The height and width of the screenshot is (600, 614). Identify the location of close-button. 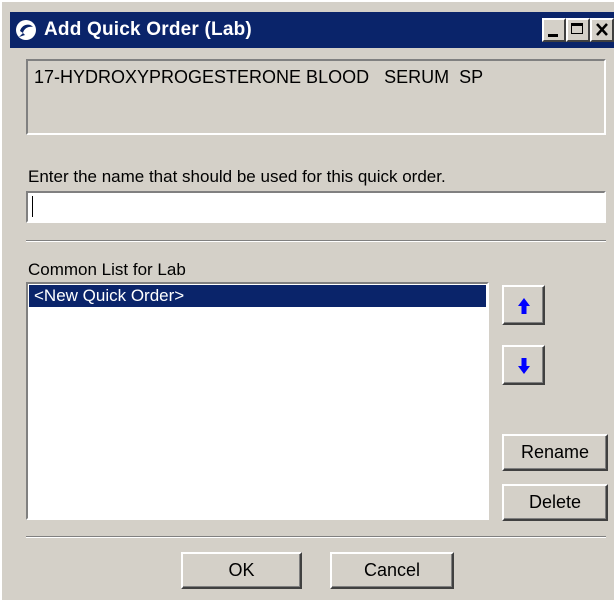
(602, 30).